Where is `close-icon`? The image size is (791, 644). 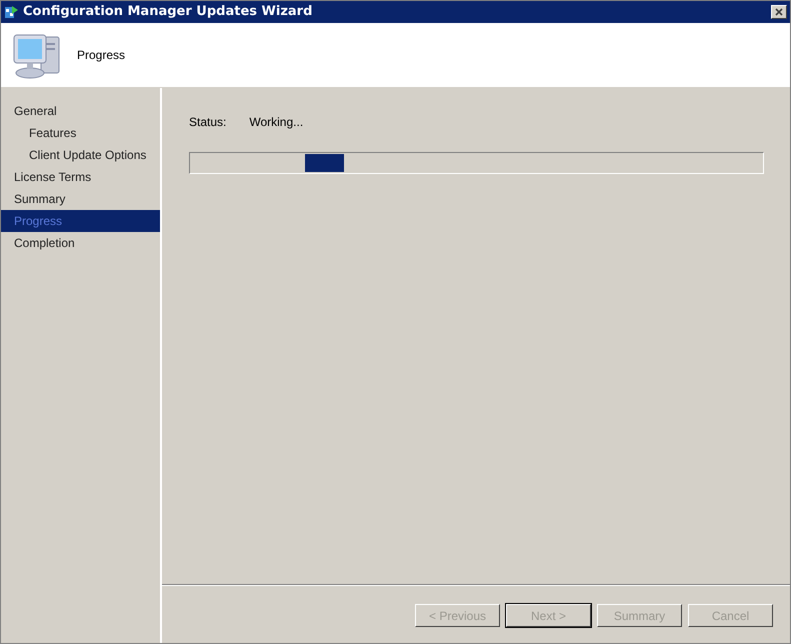 close-icon is located at coordinates (779, 12).